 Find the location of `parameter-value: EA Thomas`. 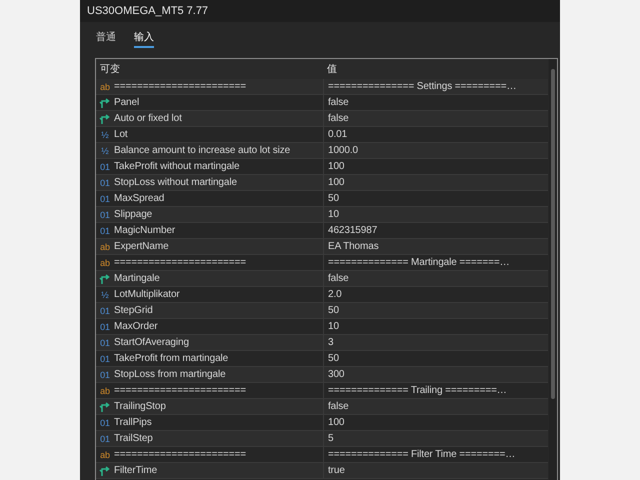

parameter-value: EA Thomas is located at coordinates (353, 247).